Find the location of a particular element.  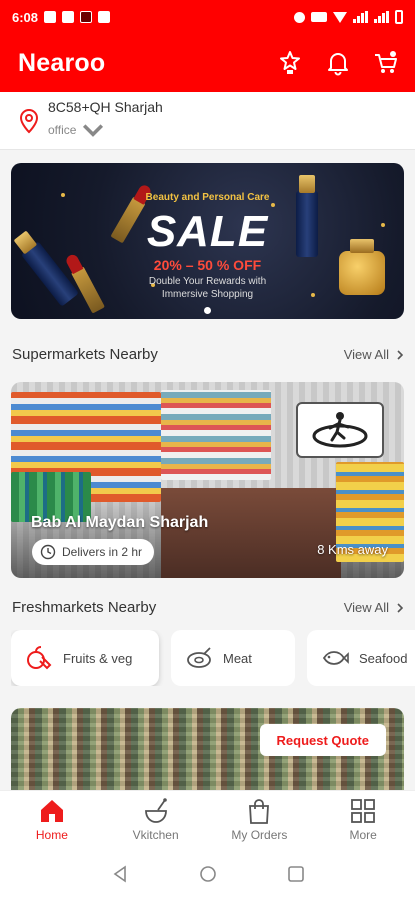

delivery-time: Delivers in 2 hr is located at coordinates (102, 552).